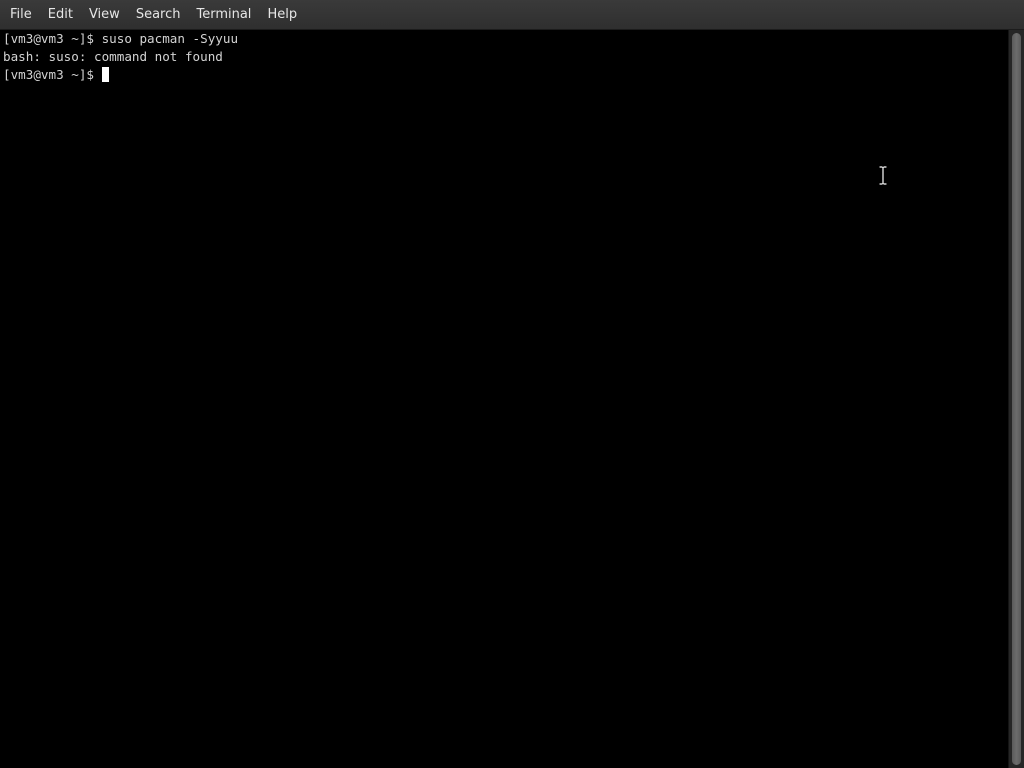 This screenshot has height=768, width=1024. What do you see at coordinates (104, 15) in the screenshot?
I see `menu-view: View` at bounding box center [104, 15].